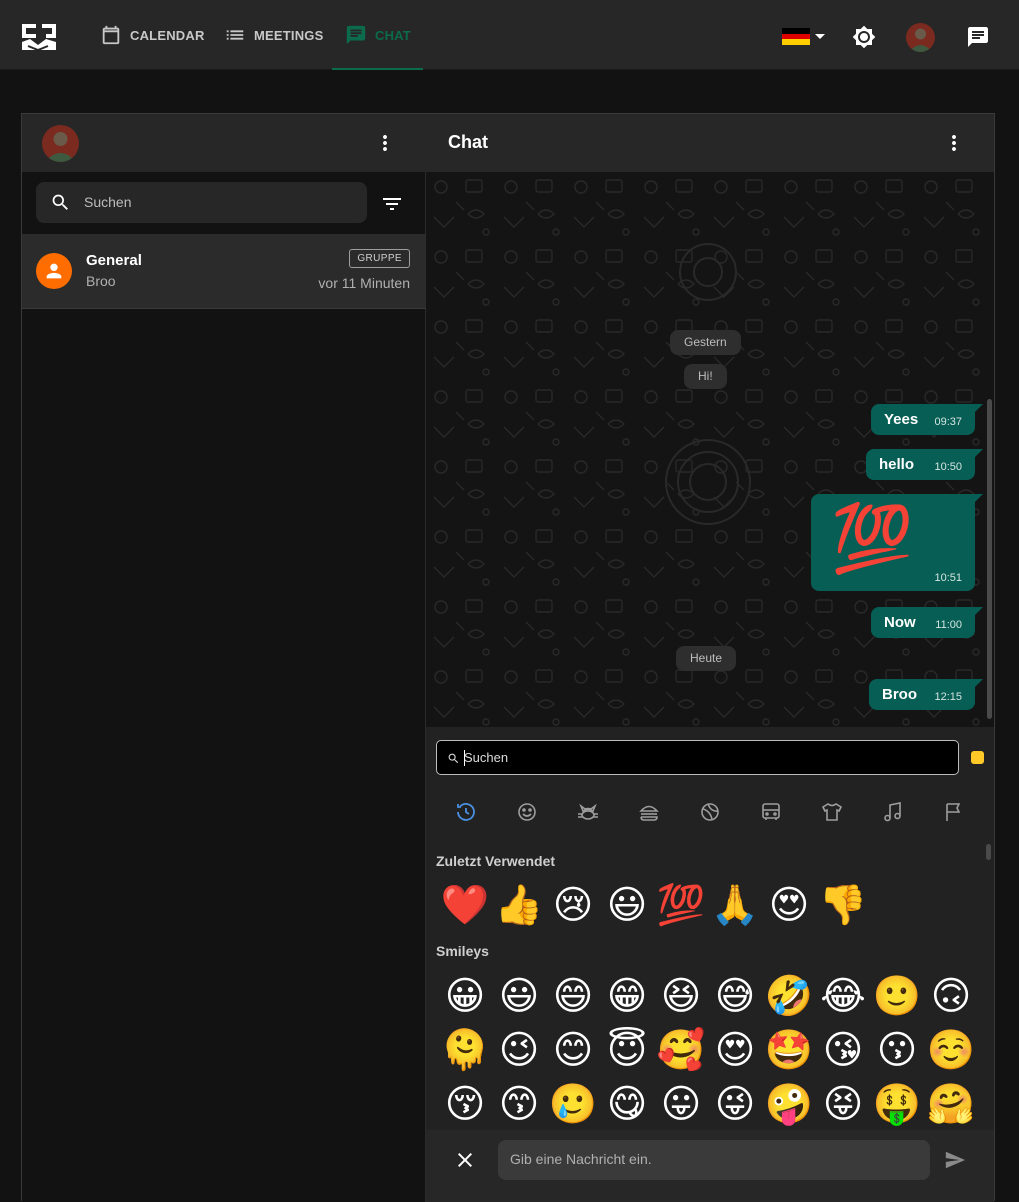 The width and height of the screenshot is (1019, 1202). What do you see at coordinates (235, 35) in the screenshot?
I see `list-icon` at bounding box center [235, 35].